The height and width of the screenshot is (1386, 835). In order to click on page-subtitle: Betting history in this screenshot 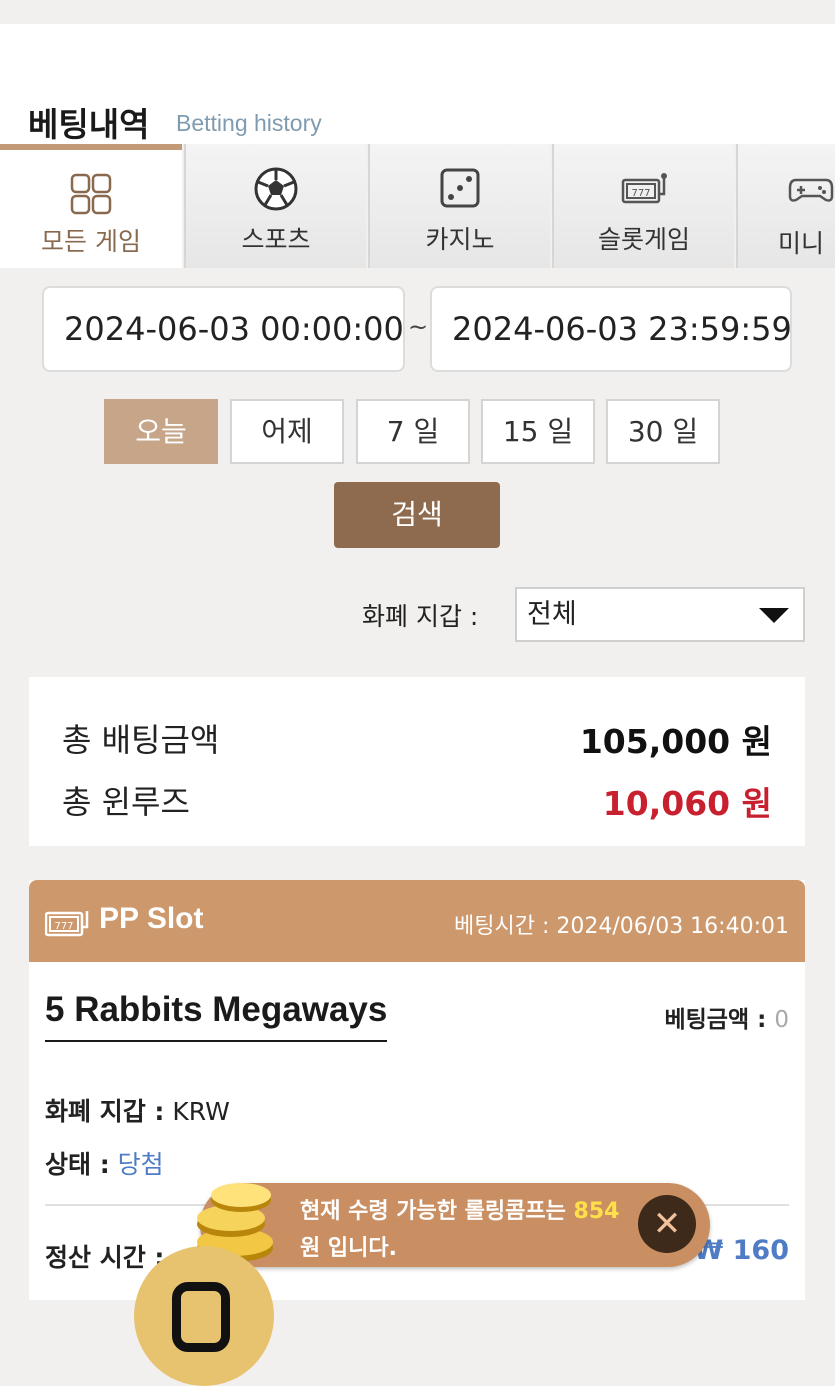, I will do `click(249, 123)`.